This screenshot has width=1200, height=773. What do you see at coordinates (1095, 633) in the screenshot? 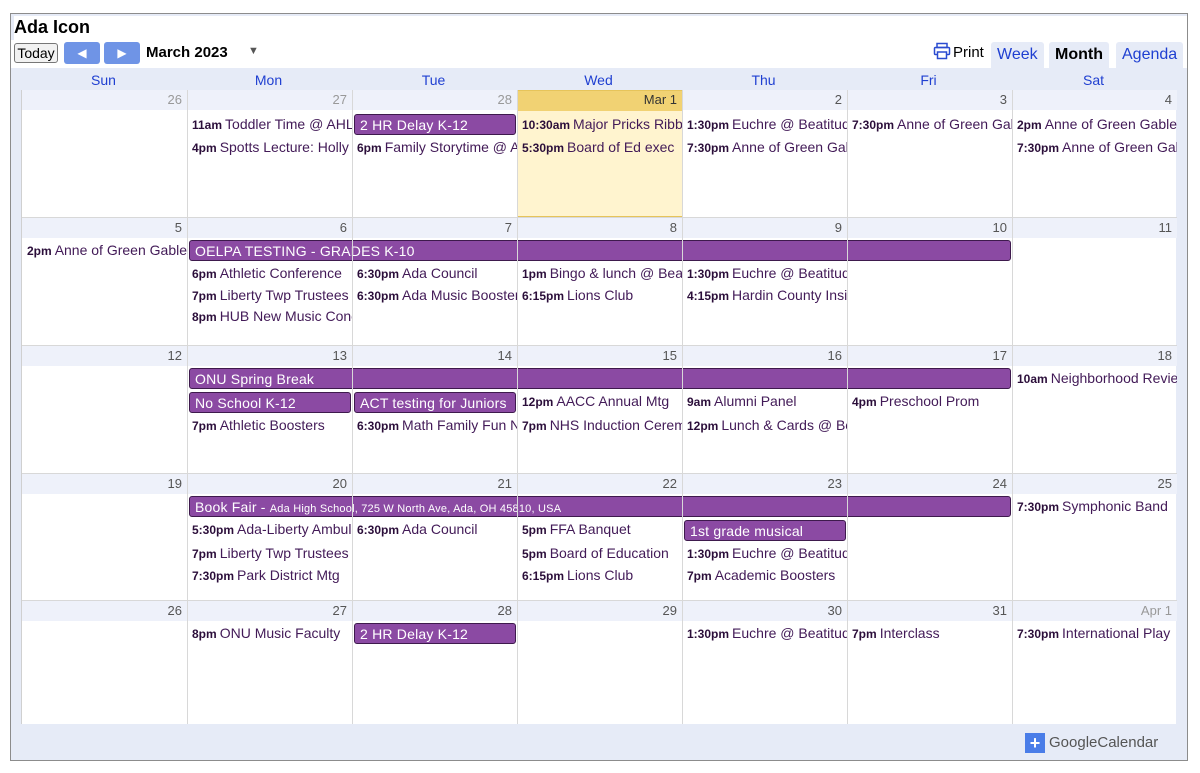
I see `calendar-event: 7:30pm International Play` at bounding box center [1095, 633].